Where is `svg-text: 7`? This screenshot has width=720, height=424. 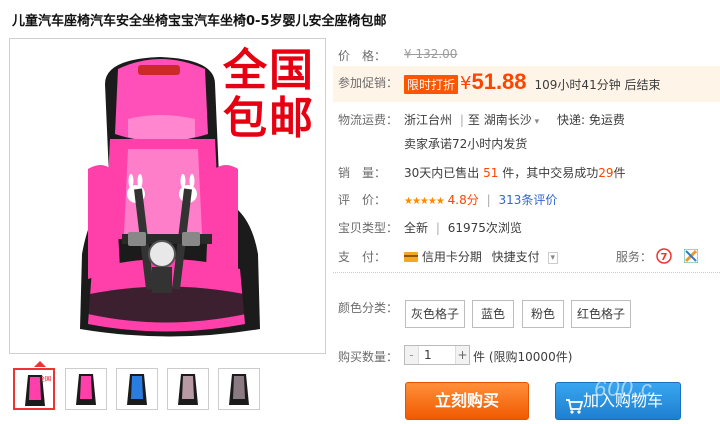
svg-text: 7 is located at coordinates (663, 257).